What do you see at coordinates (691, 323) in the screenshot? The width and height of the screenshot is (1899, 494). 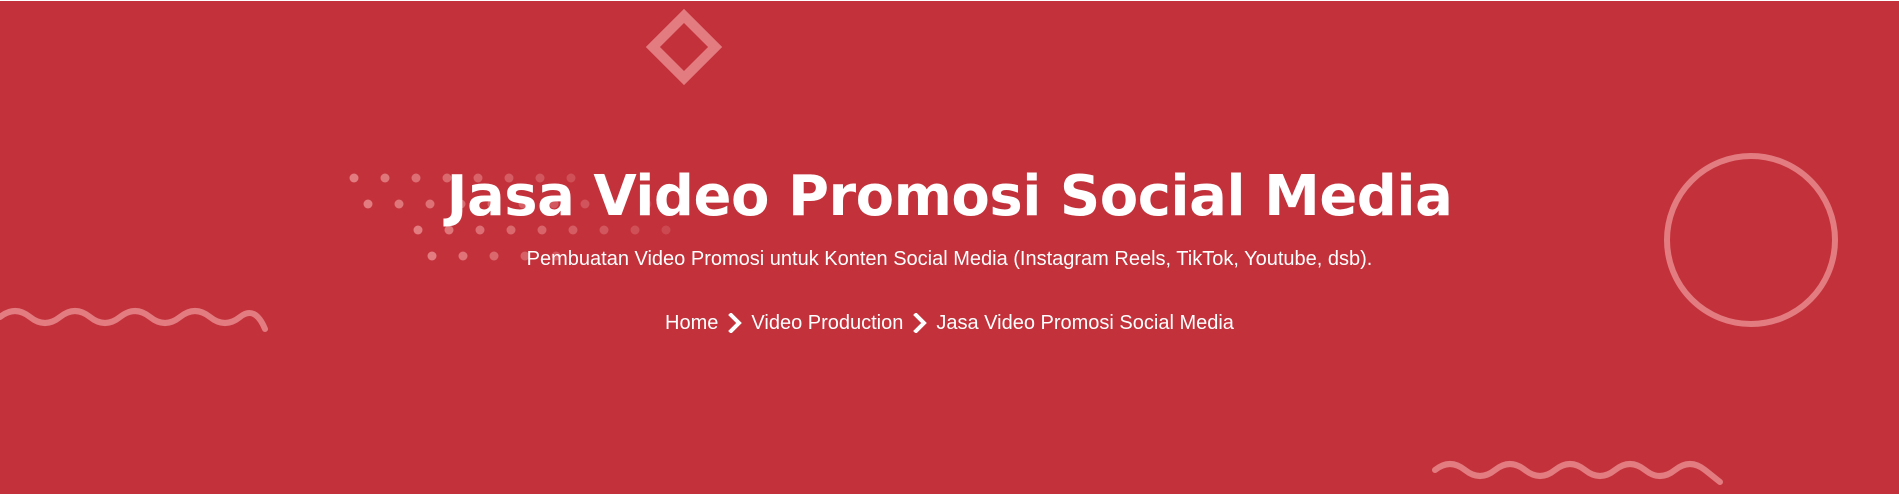 I see `breadcrumb-home-link: Home` at bounding box center [691, 323].